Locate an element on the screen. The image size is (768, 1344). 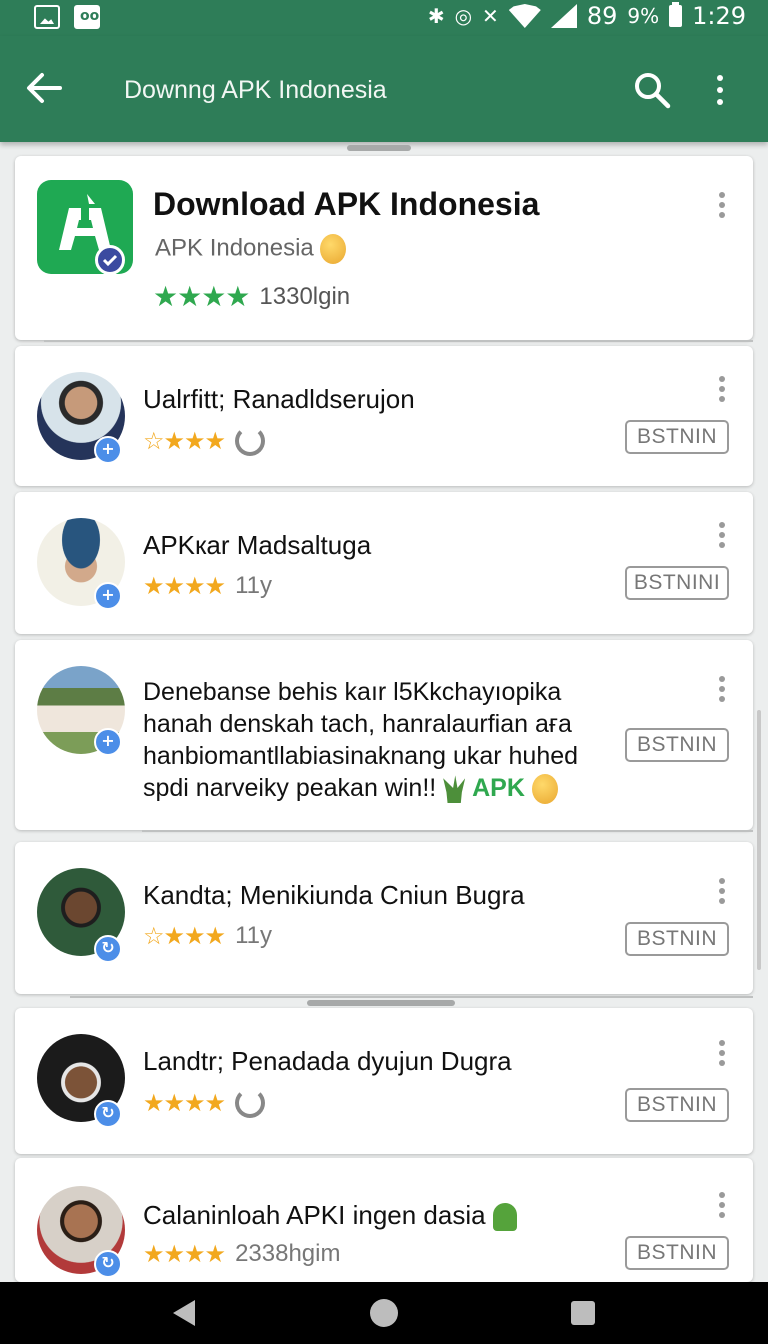
nav-recents-icon is located at coordinates (583, 1313).